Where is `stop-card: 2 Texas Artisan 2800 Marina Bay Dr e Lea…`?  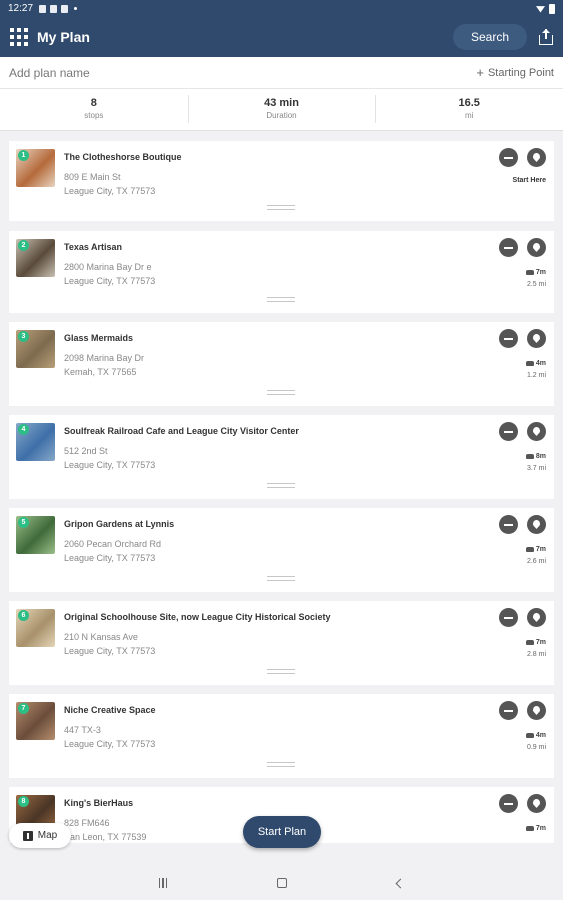
stop-card: 2 Texas Artisan 2800 Marina Bay Dr e Lea… is located at coordinates (281, 272).